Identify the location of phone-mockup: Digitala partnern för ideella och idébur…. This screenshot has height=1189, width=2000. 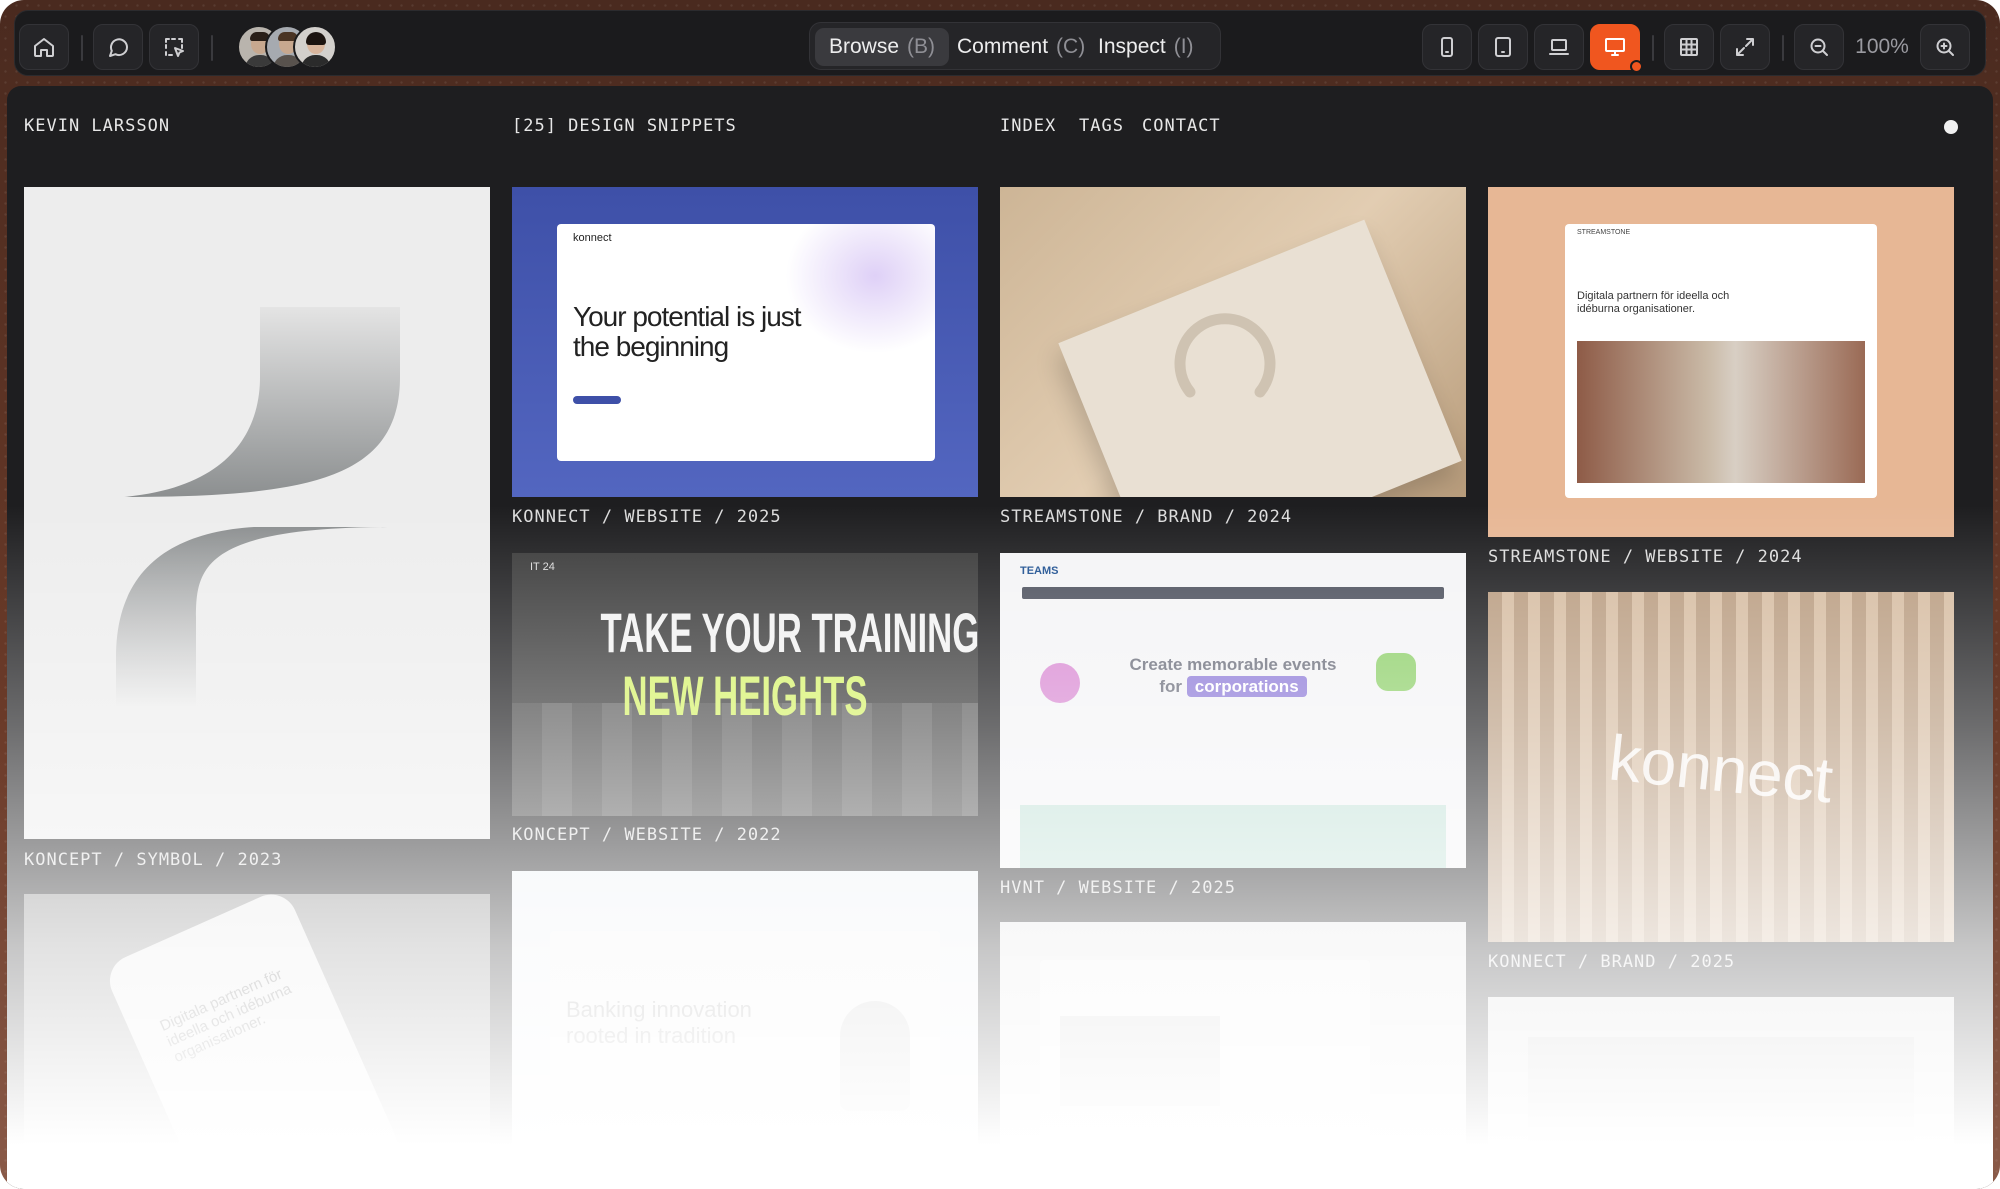
(254, 1041).